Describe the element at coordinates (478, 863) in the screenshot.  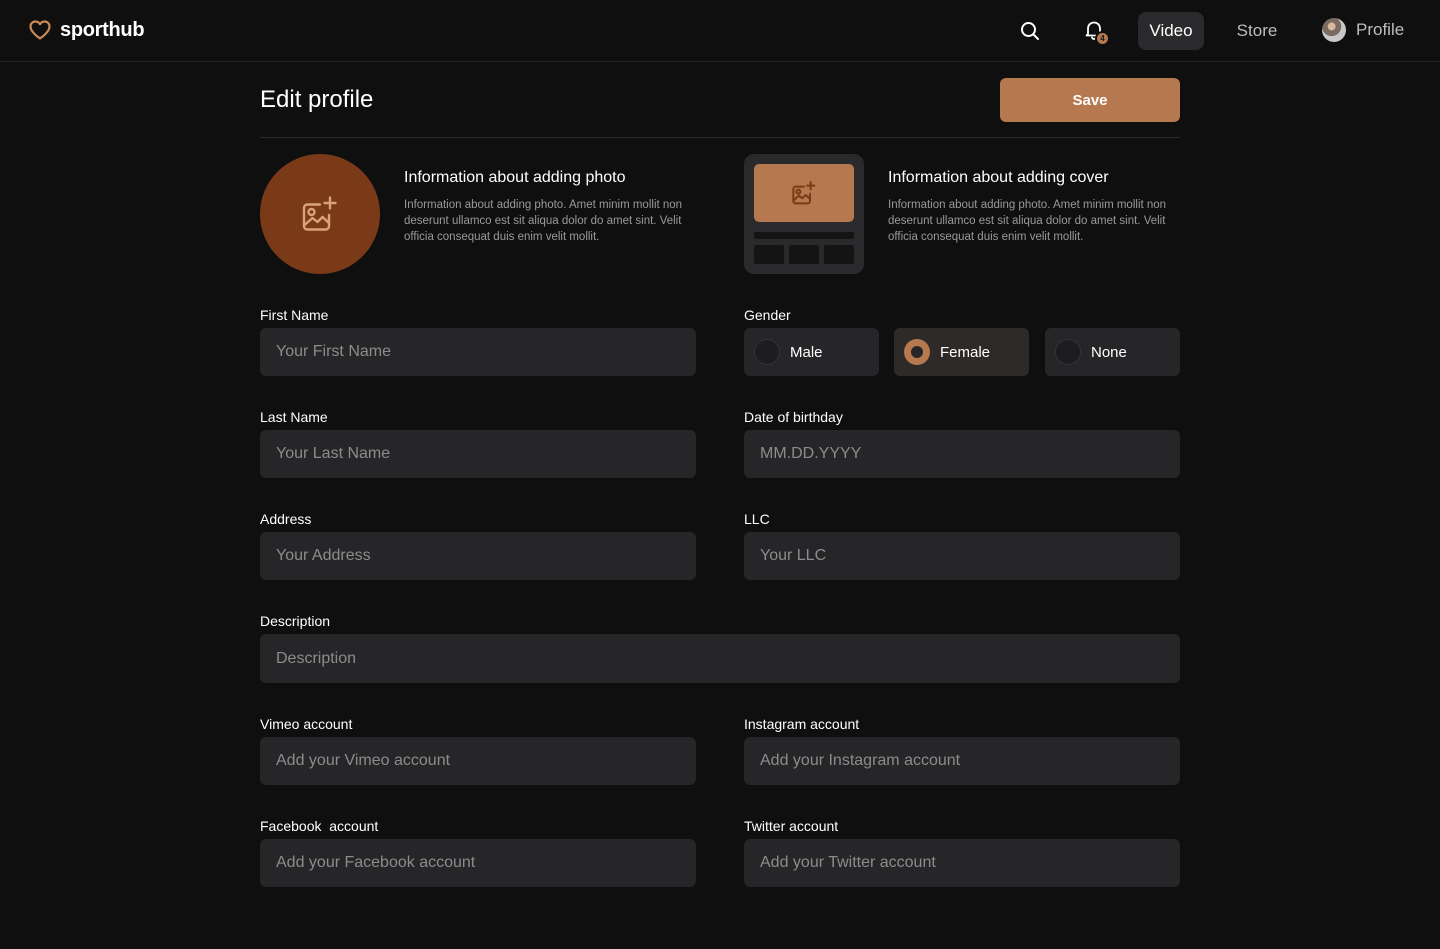
I see `facebook-field` at that location.